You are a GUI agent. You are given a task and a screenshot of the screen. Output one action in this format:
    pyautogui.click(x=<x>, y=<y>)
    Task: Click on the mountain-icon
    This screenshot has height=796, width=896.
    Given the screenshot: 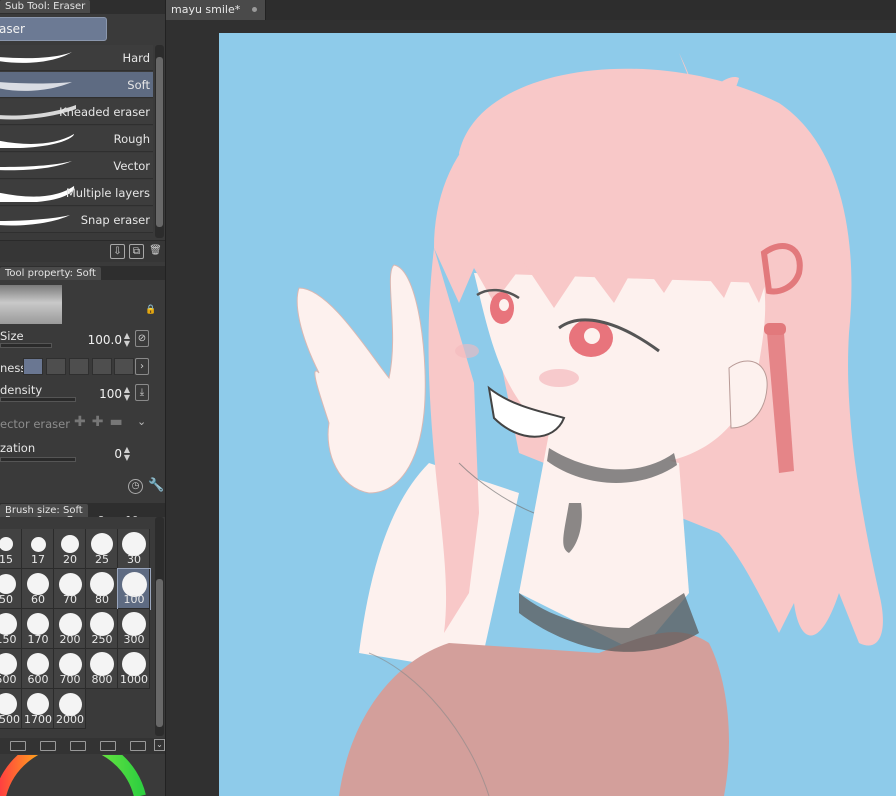 What is the action you would take?
    pyautogui.click(x=78, y=746)
    